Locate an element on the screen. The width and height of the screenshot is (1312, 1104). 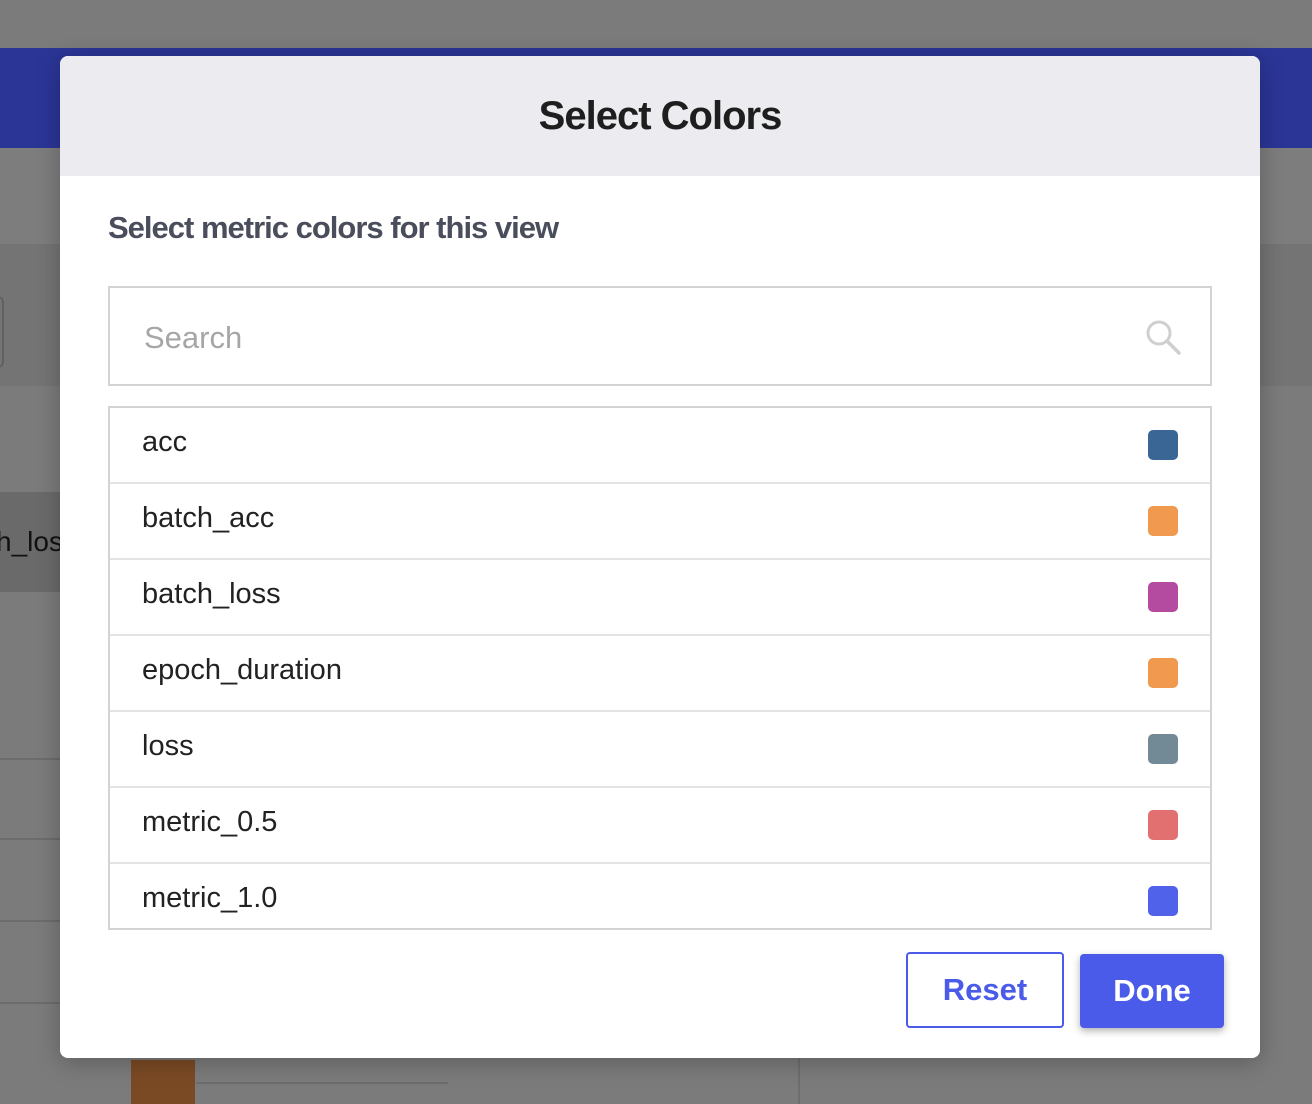
background-legend-label: h_los is located at coordinates (31, 541).